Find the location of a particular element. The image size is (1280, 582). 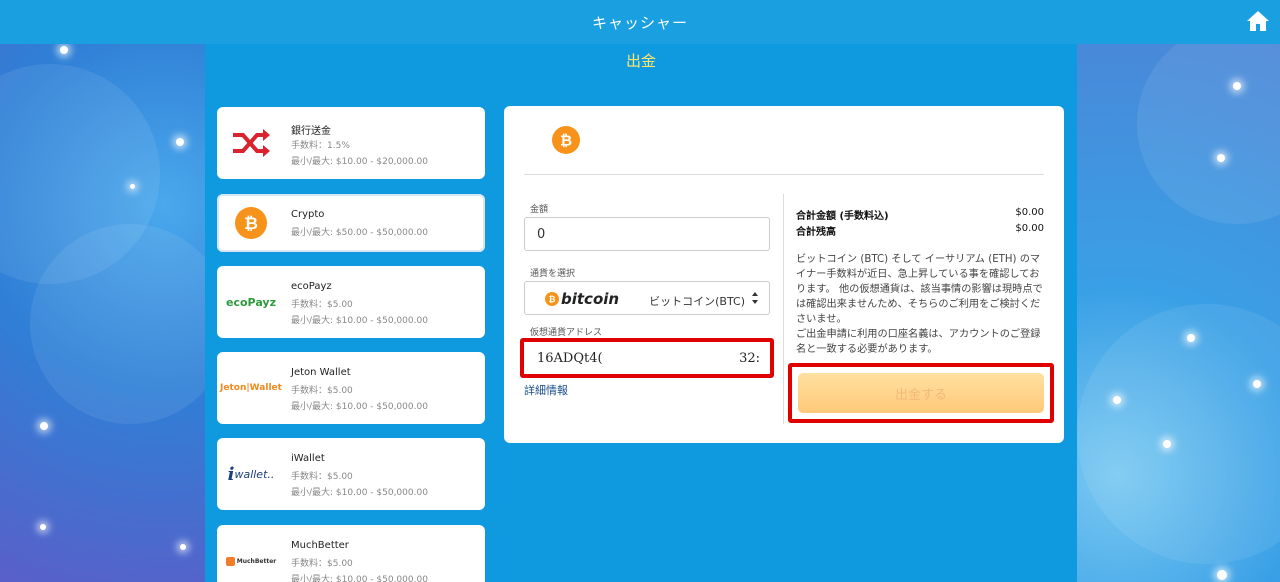

shuffle-icon is located at coordinates (251, 143).